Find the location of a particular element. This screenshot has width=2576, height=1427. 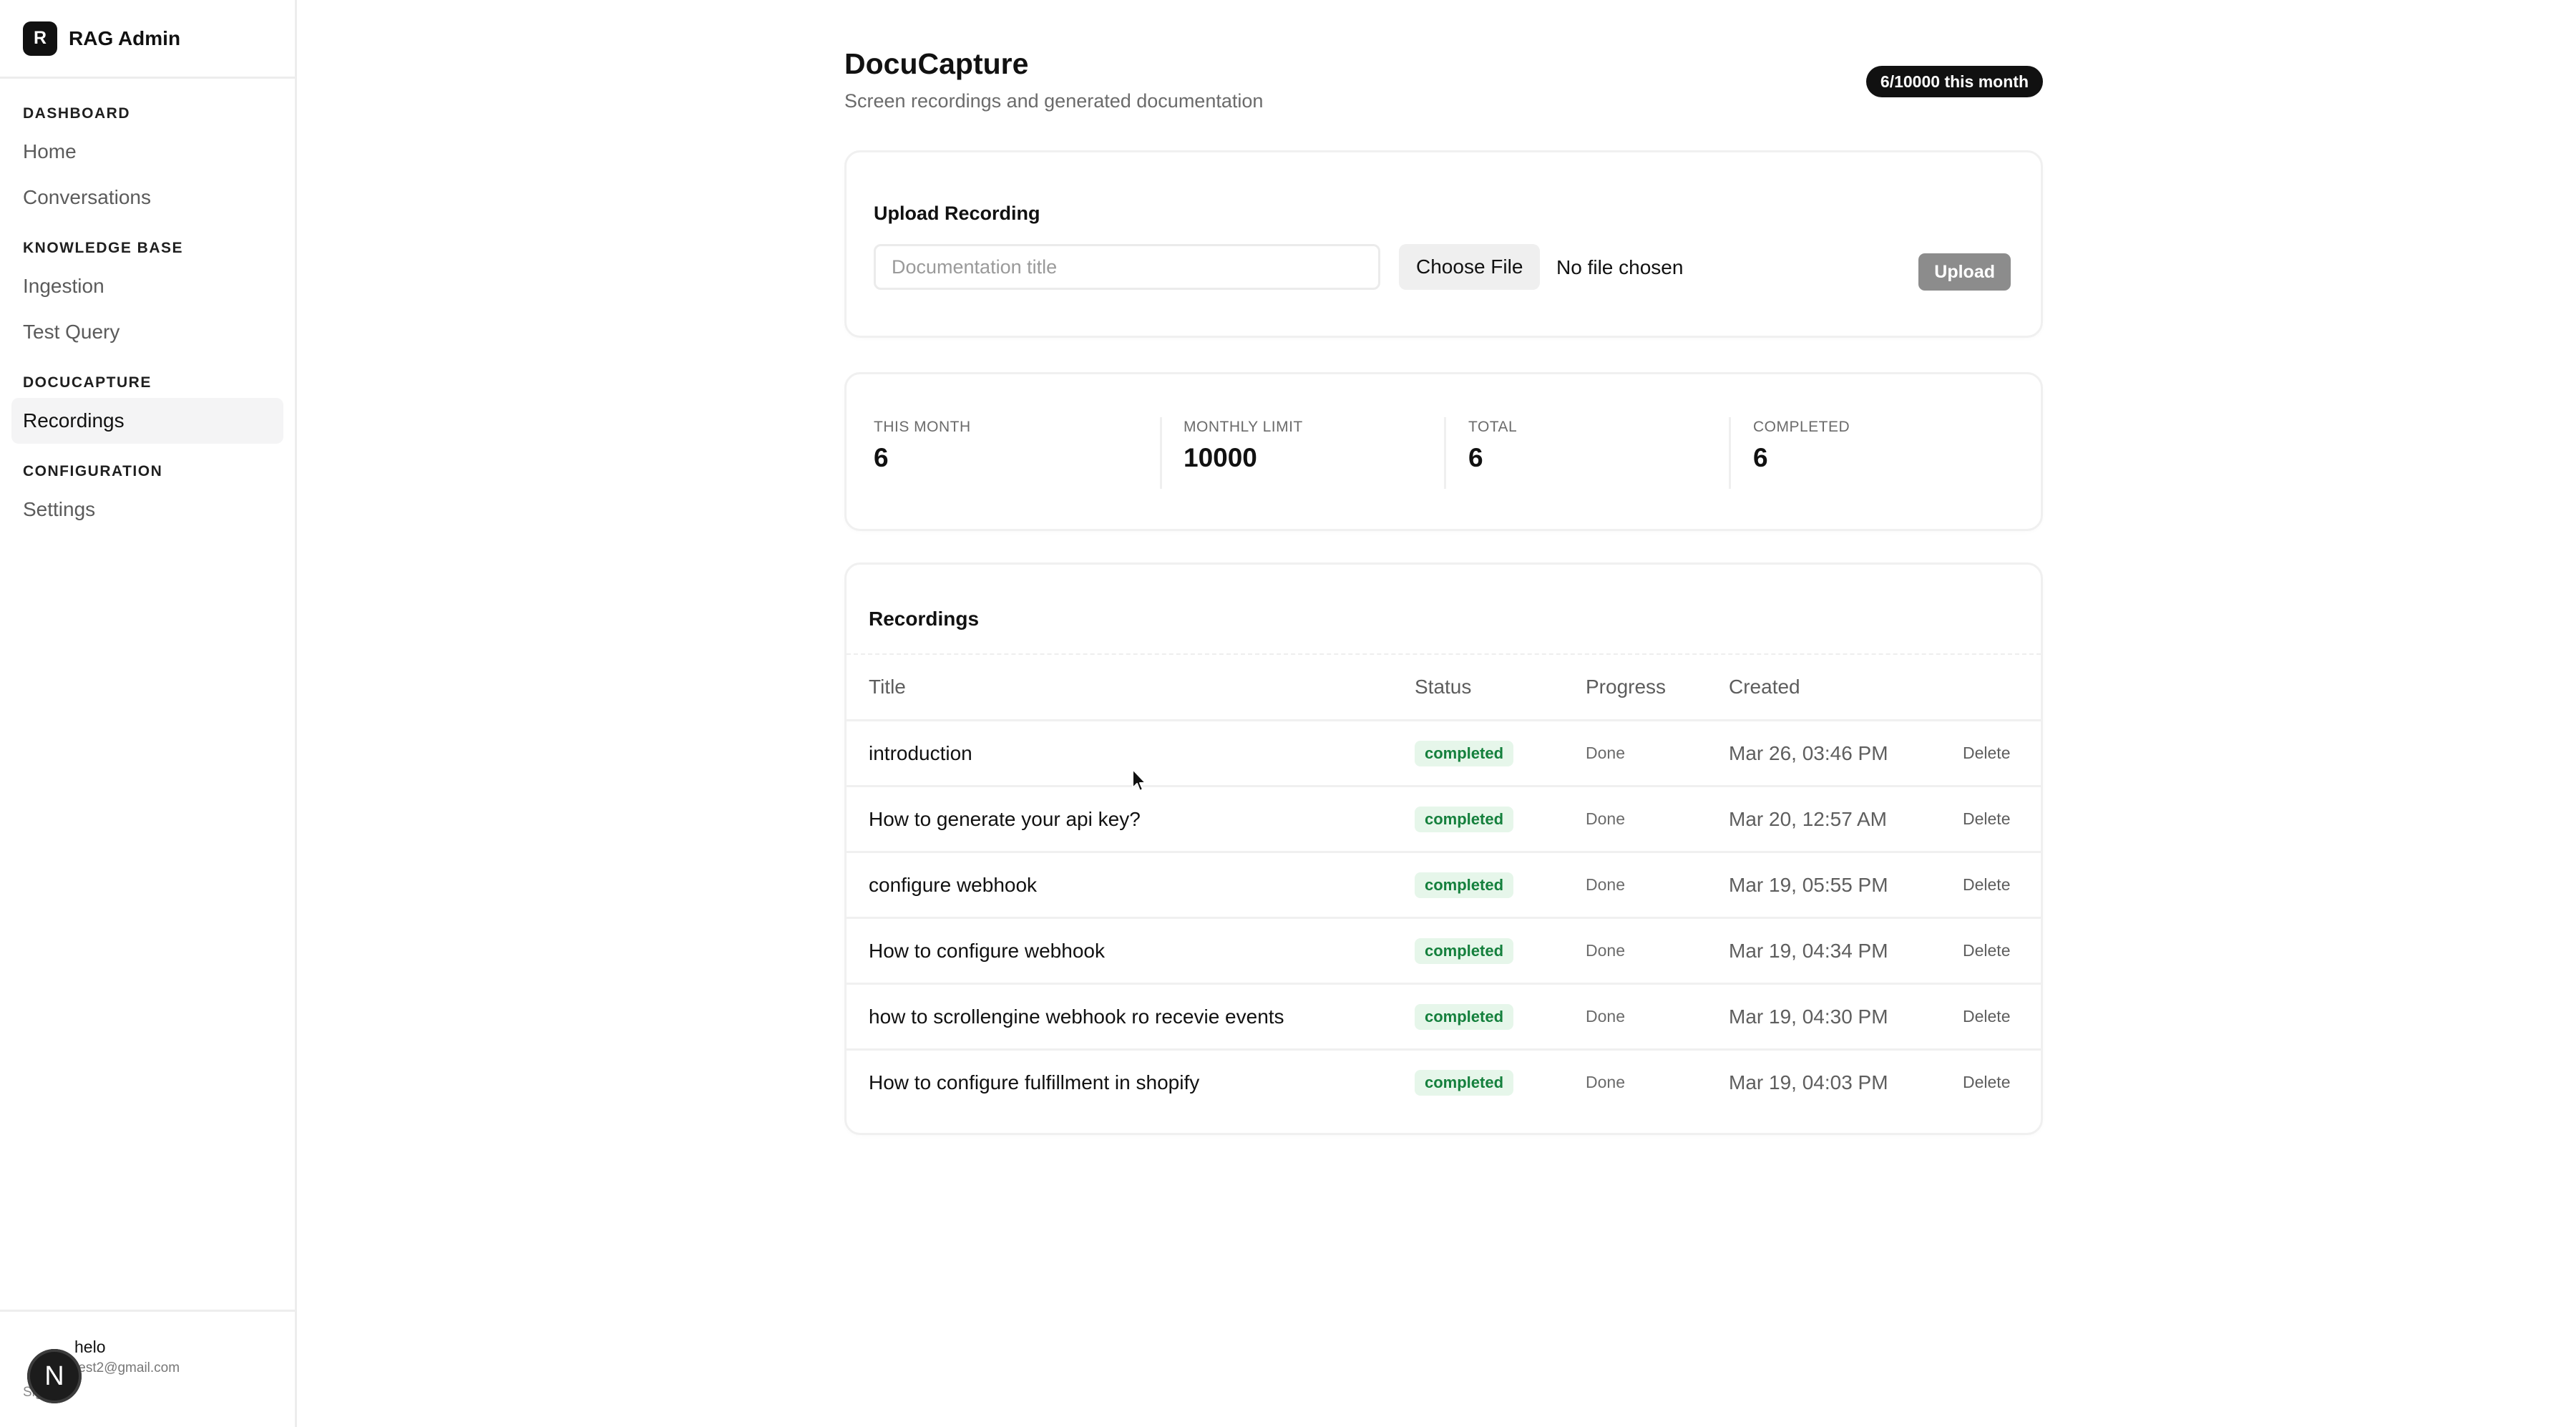

stat-label: THIS MONTH is located at coordinates (922, 427).